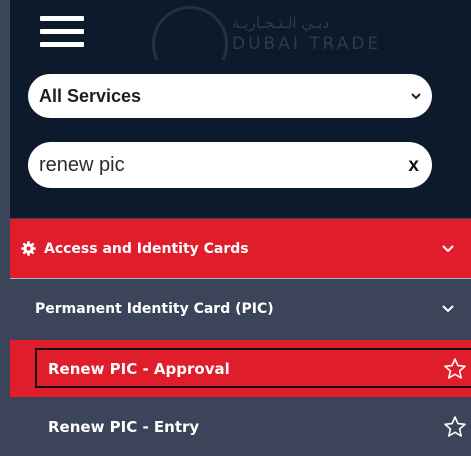  Describe the element at coordinates (307, 44) in the screenshot. I see `logo-latin-text: DUBAI TRADE` at that location.